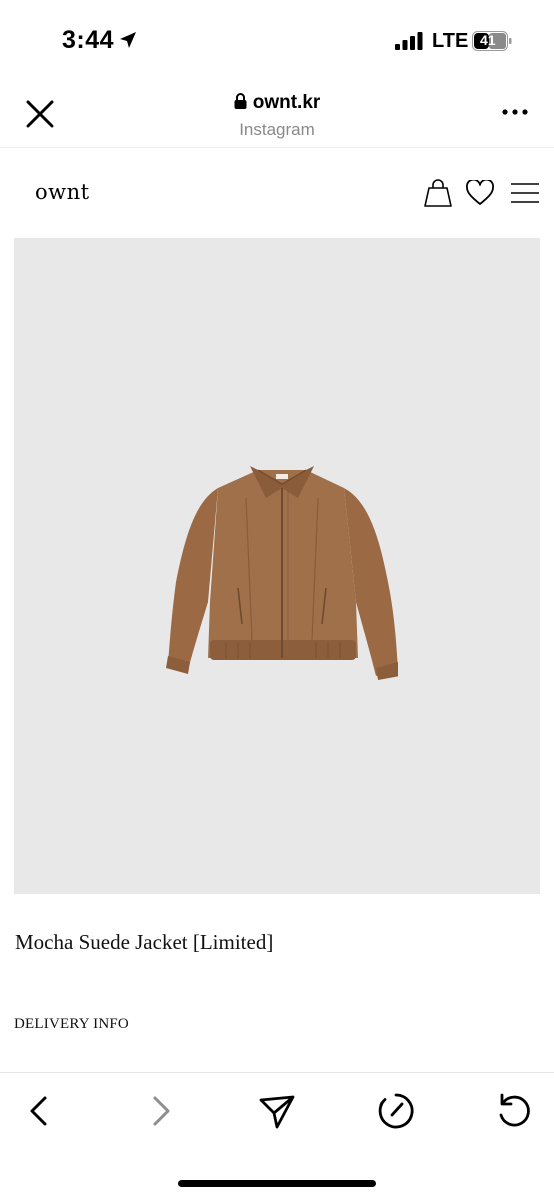 This screenshot has width=554, height=1200. I want to click on network-type: LTE, so click(450, 41).